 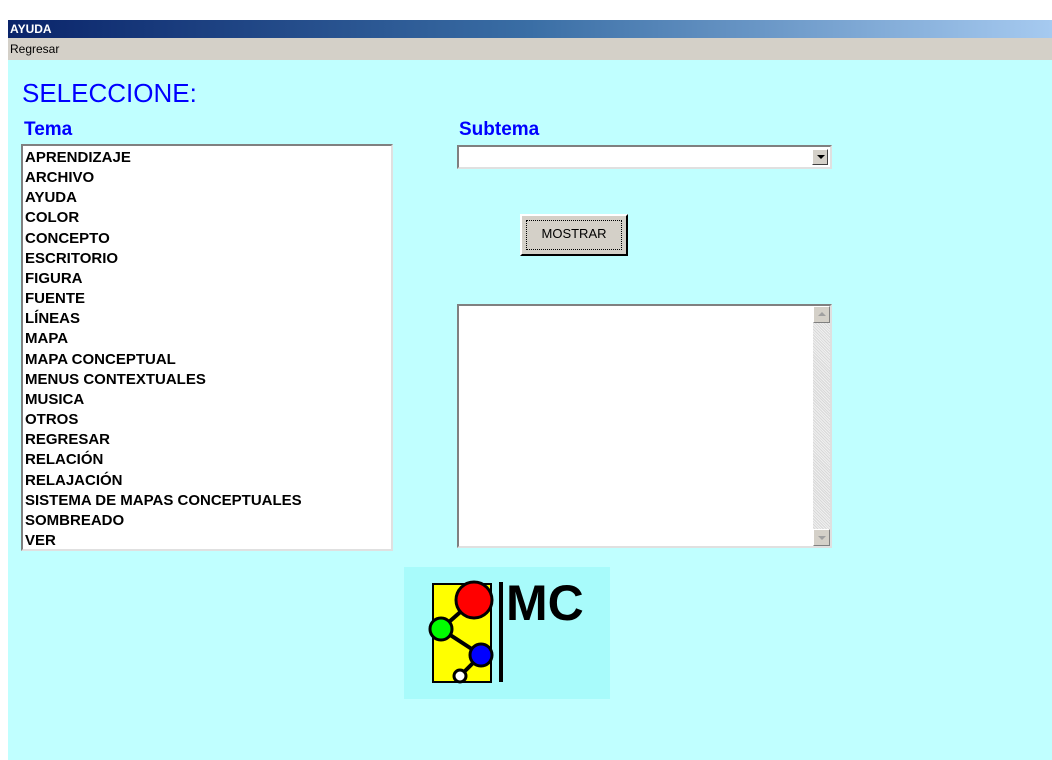 What do you see at coordinates (574, 235) in the screenshot?
I see `show-button: MOSTRAR` at bounding box center [574, 235].